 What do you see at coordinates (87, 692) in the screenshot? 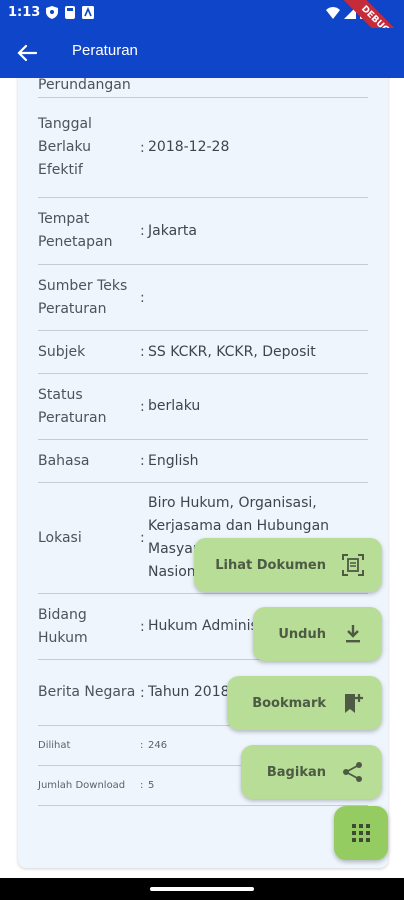
I see `detail-label: Berita Negara` at bounding box center [87, 692].